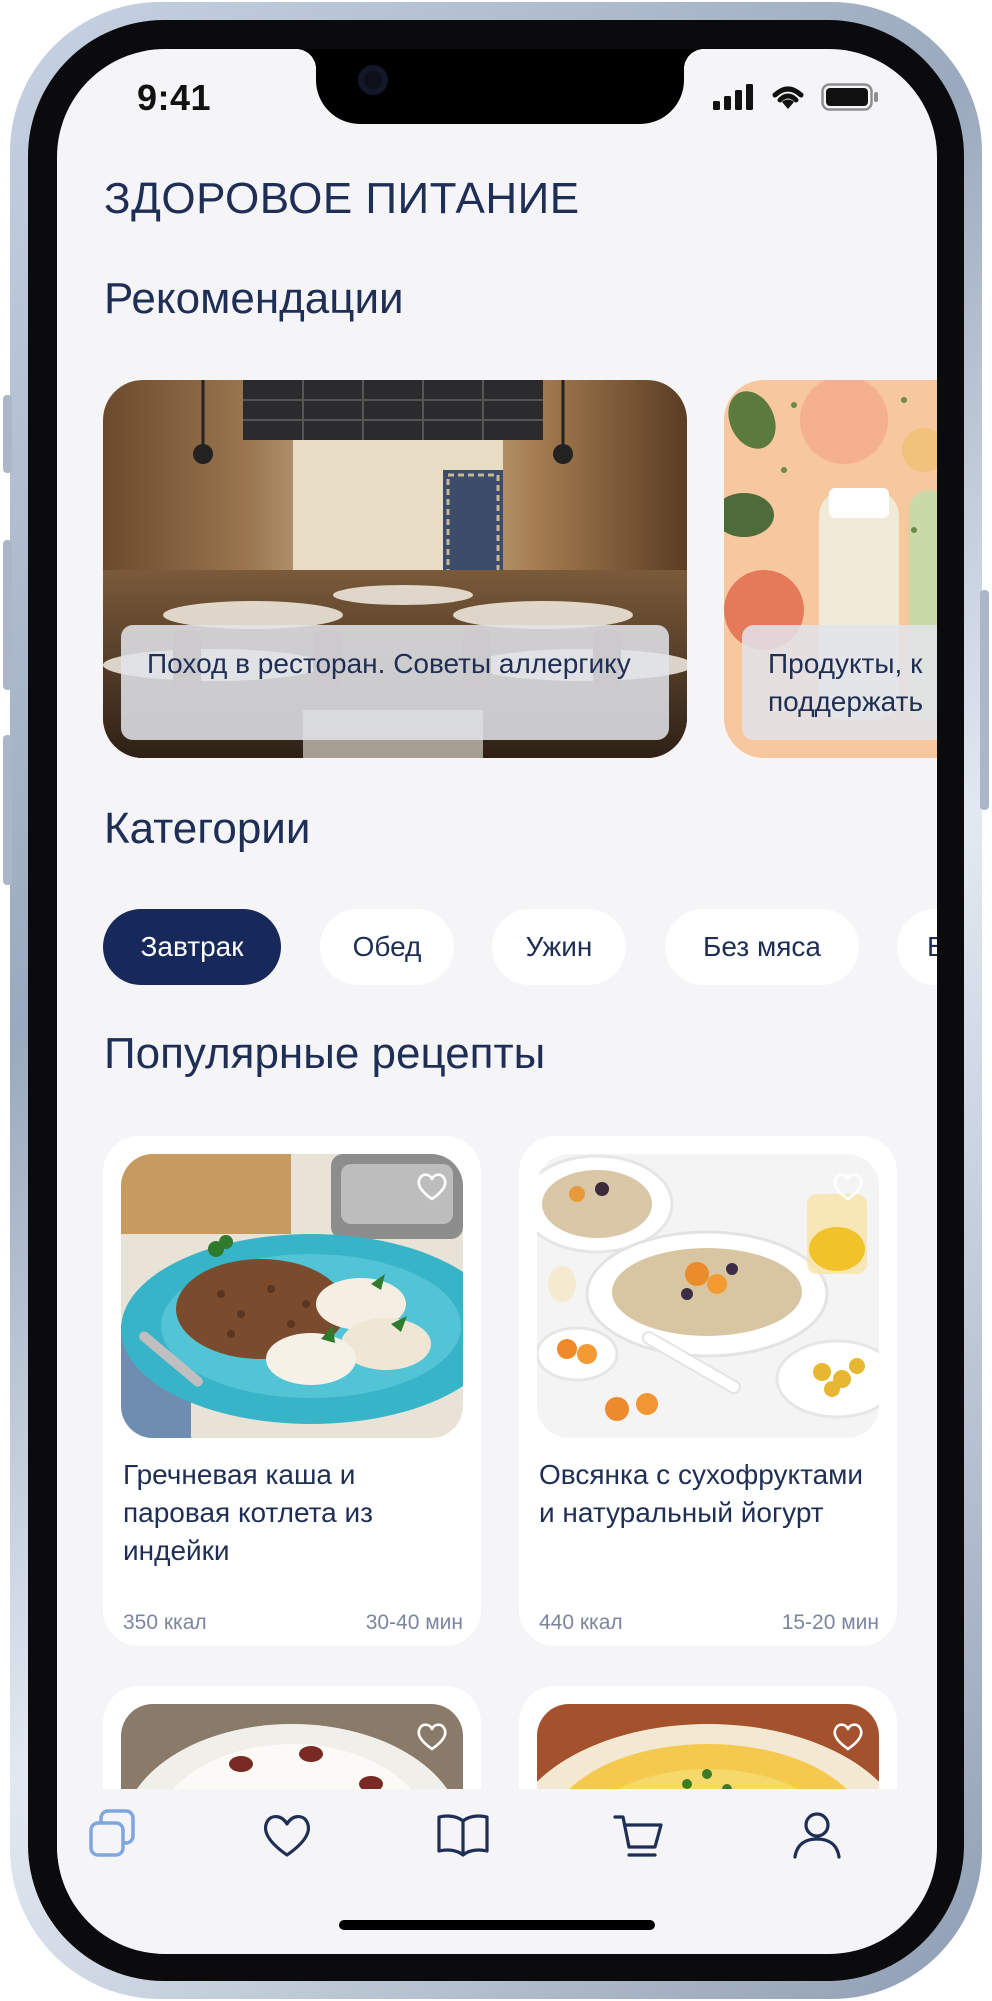 This screenshot has width=992, height=2001. What do you see at coordinates (694, 59) in the screenshot?
I see `notch-corner-right` at bounding box center [694, 59].